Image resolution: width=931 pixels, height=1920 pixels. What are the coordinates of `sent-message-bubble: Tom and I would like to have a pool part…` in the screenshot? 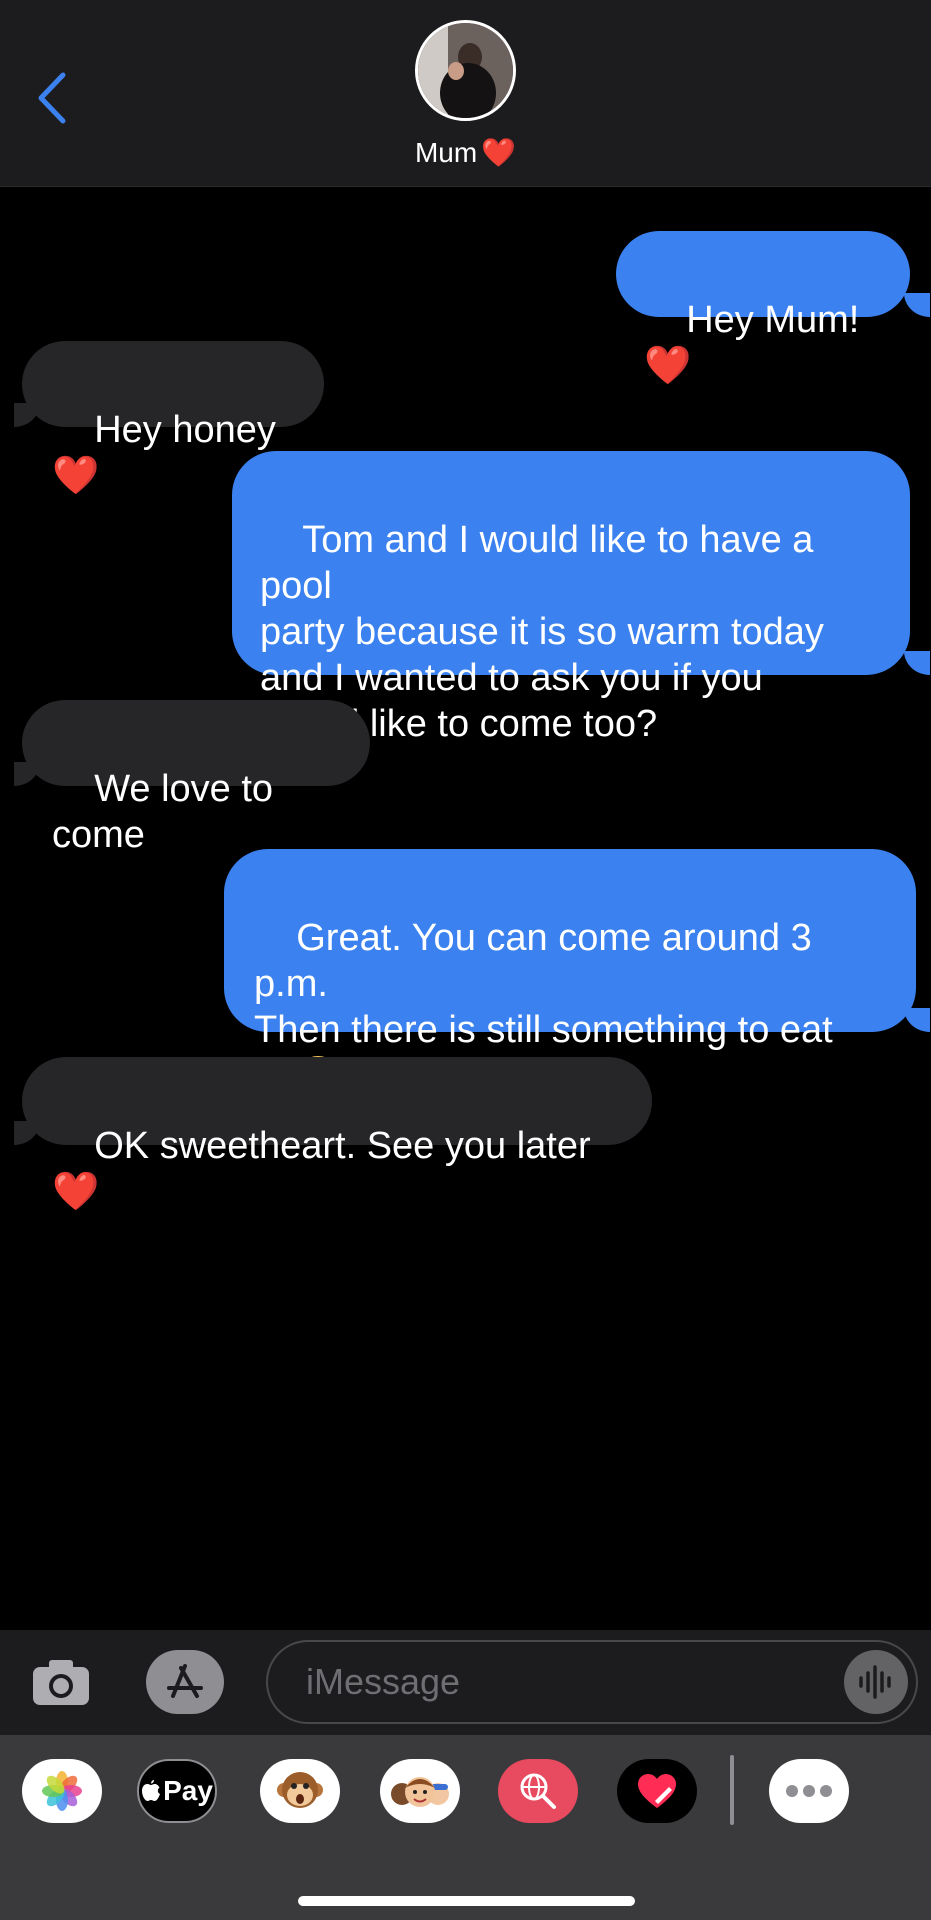 It's located at (571, 598).